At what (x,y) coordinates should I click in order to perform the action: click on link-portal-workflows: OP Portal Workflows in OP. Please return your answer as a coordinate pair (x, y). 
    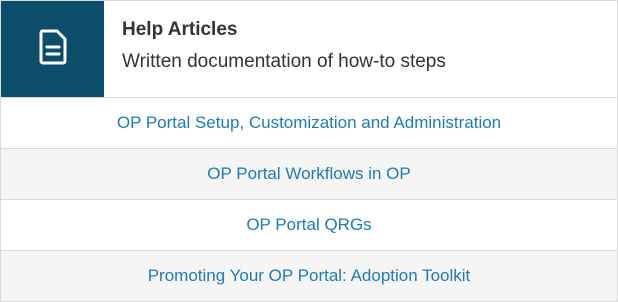
    Looking at the image, I should click on (308, 174).